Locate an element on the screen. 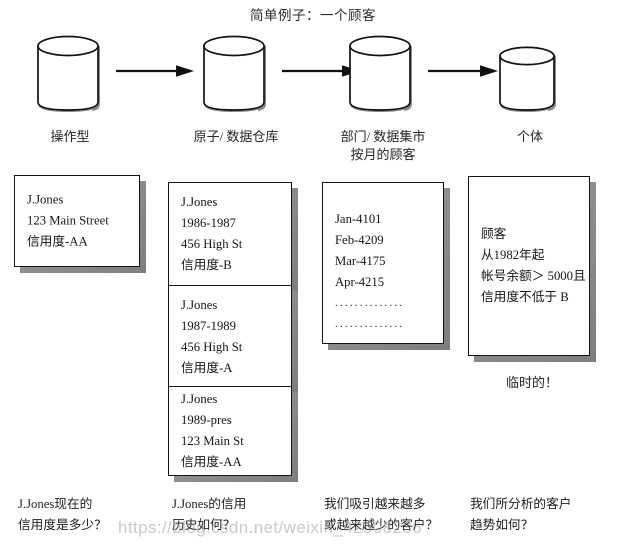 The image size is (626, 549). stage-label-text: 部门/ 数据集市 is located at coordinates (383, 136).